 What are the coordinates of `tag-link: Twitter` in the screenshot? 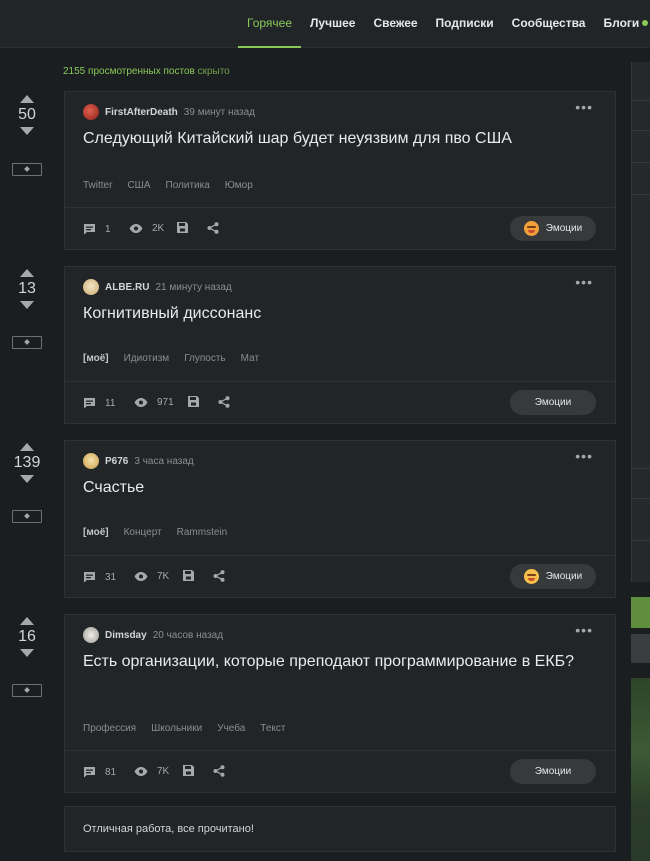 It's located at (97, 185).